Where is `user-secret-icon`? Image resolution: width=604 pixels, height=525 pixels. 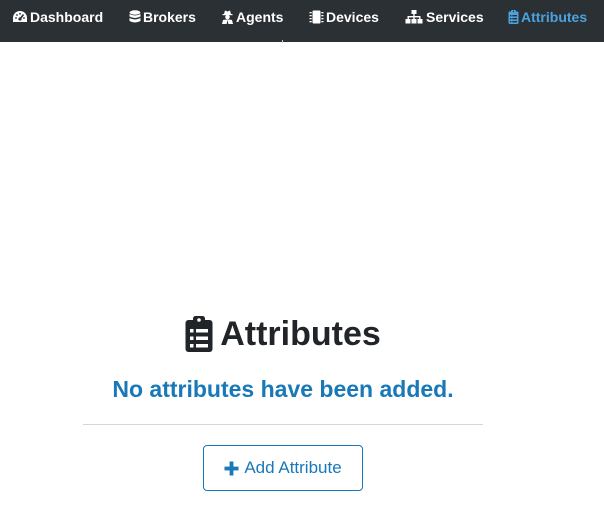
user-secret-icon is located at coordinates (227, 17).